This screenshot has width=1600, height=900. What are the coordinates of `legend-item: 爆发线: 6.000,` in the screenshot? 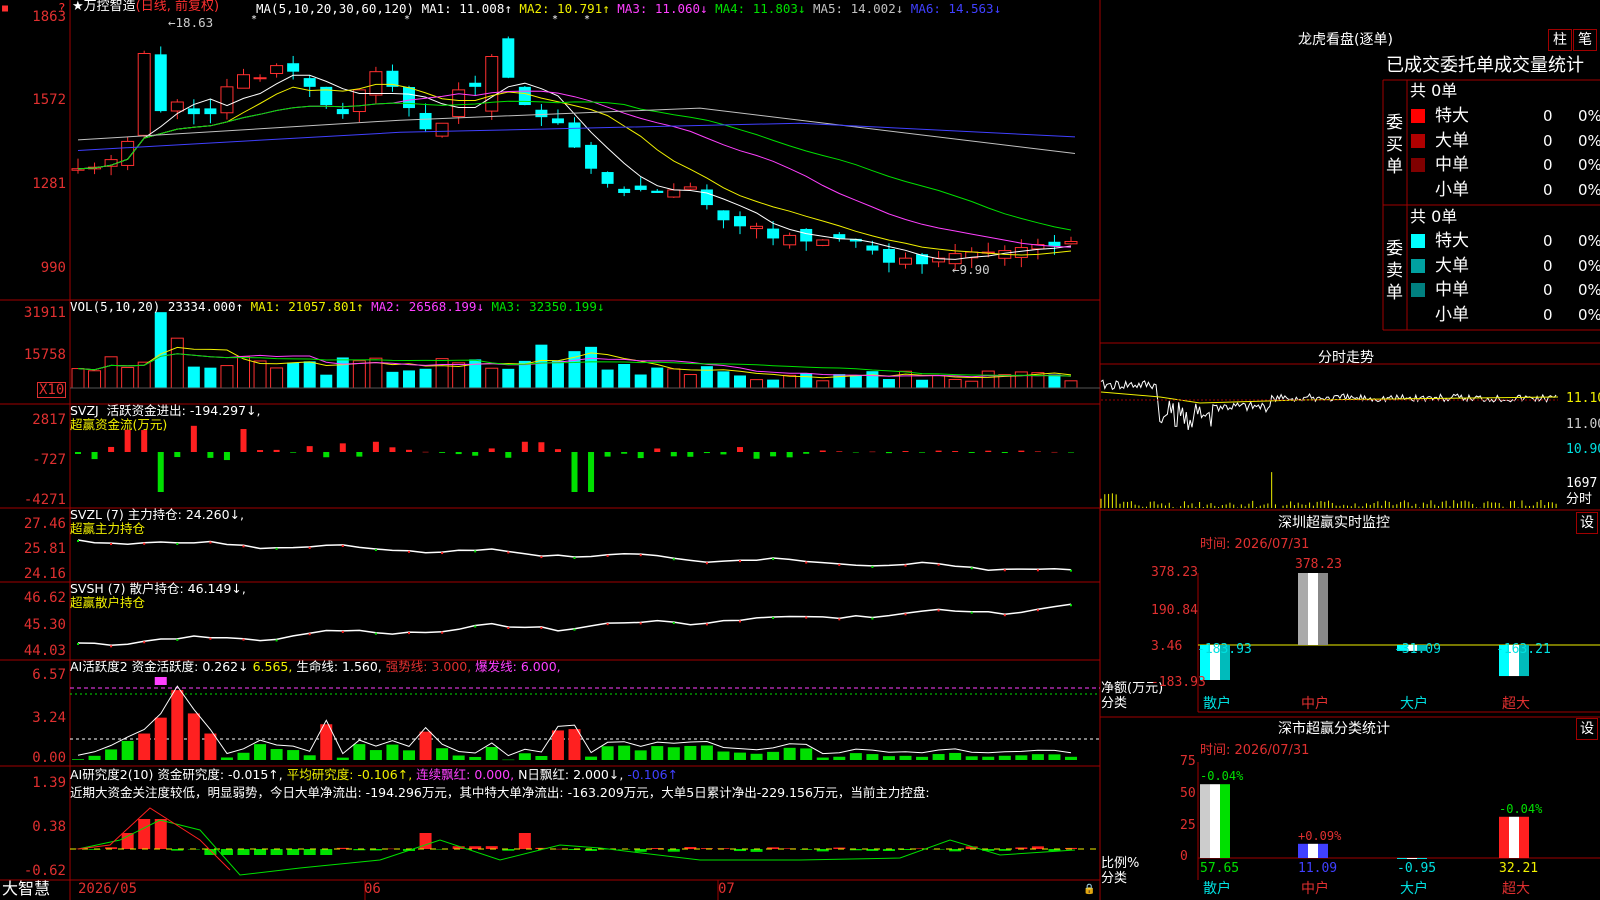 It's located at (520, 666).